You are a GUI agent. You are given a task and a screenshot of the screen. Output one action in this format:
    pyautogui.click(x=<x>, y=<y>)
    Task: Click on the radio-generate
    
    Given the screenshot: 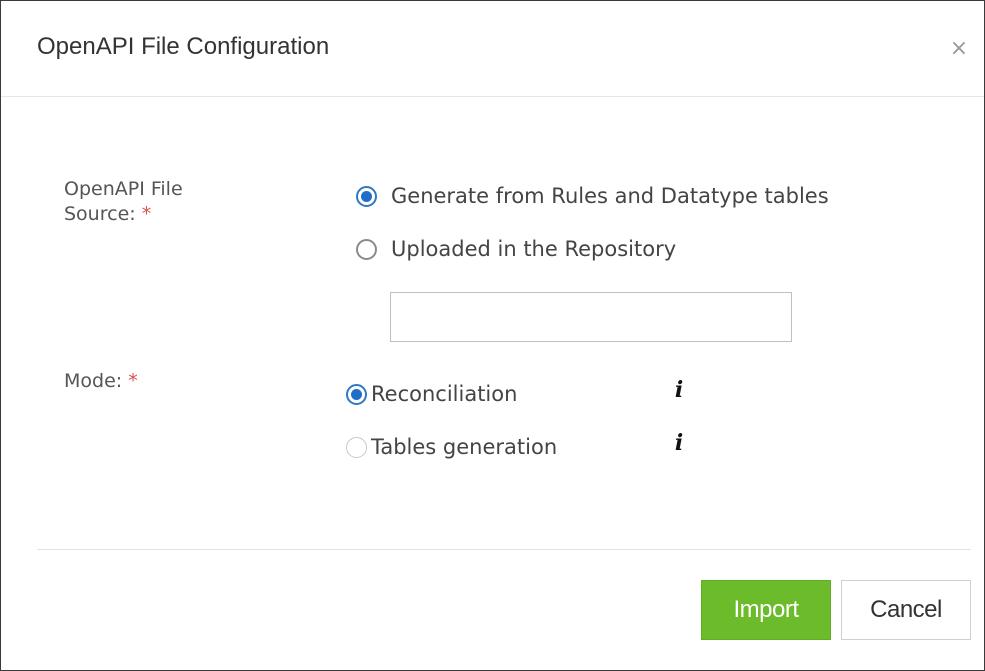 What is the action you would take?
    pyautogui.click(x=366, y=196)
    